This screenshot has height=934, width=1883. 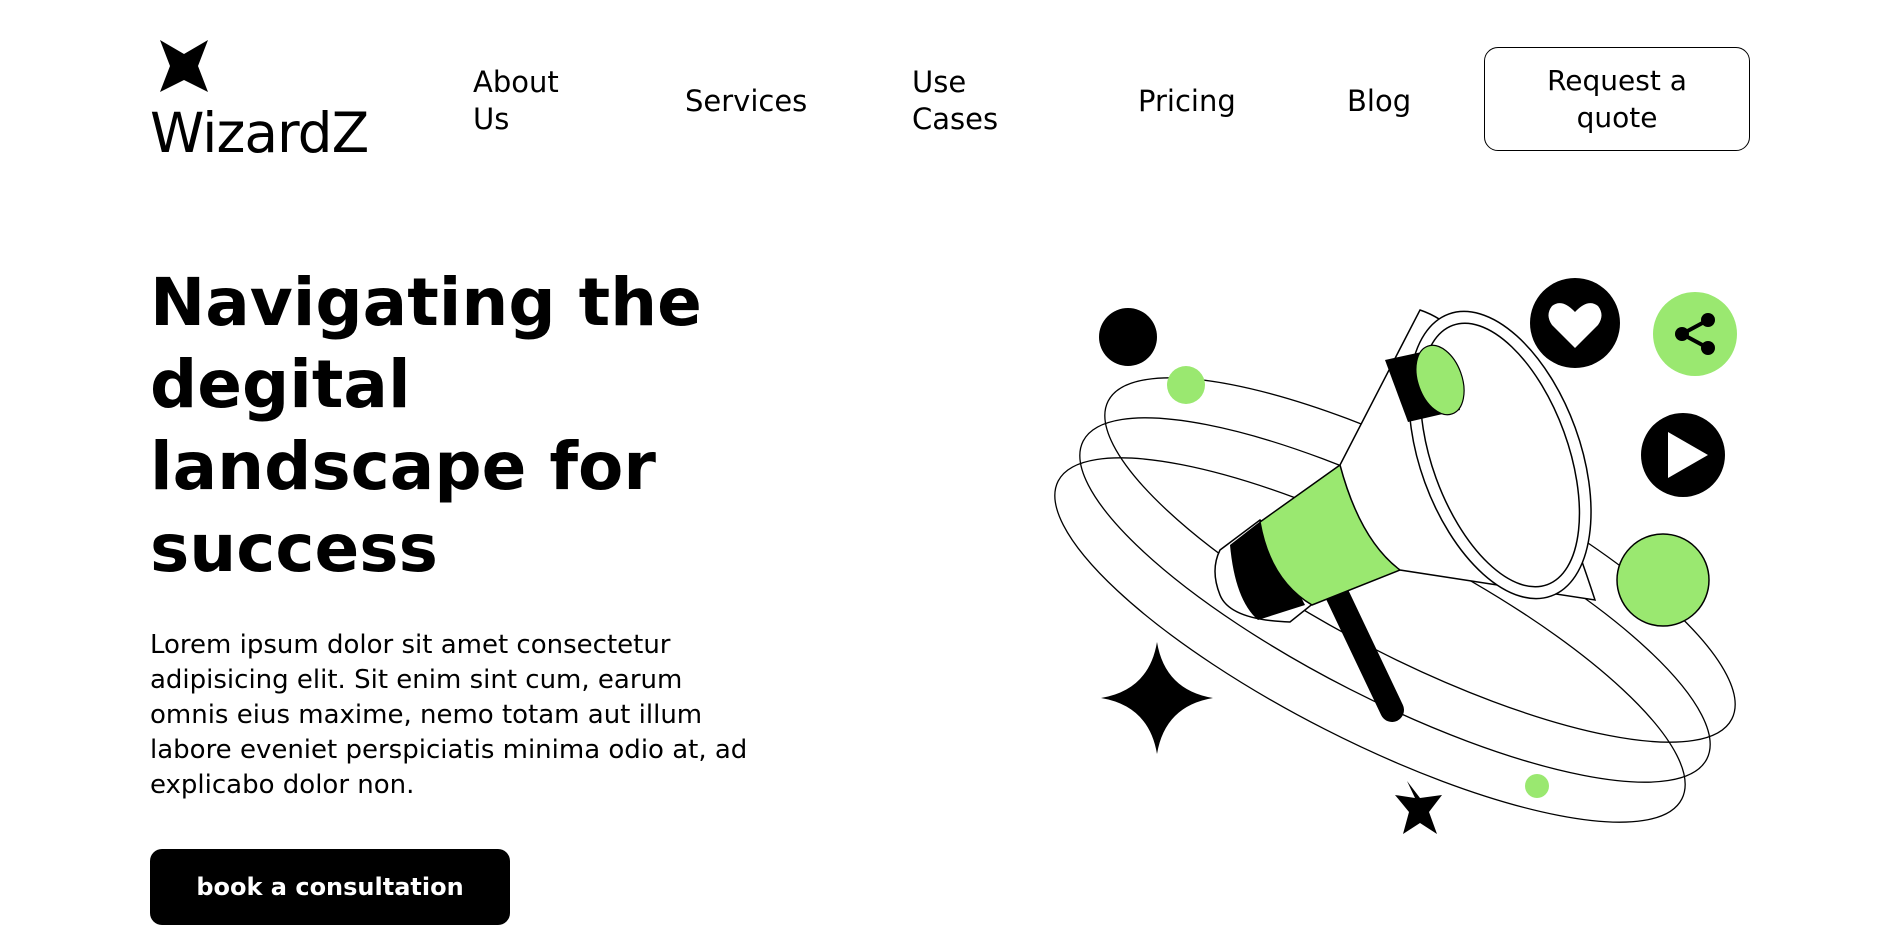 What do you see at coordinates (1683, 455) in the screenshot?
I see `play-icon` at bounding box center [1683, 455].